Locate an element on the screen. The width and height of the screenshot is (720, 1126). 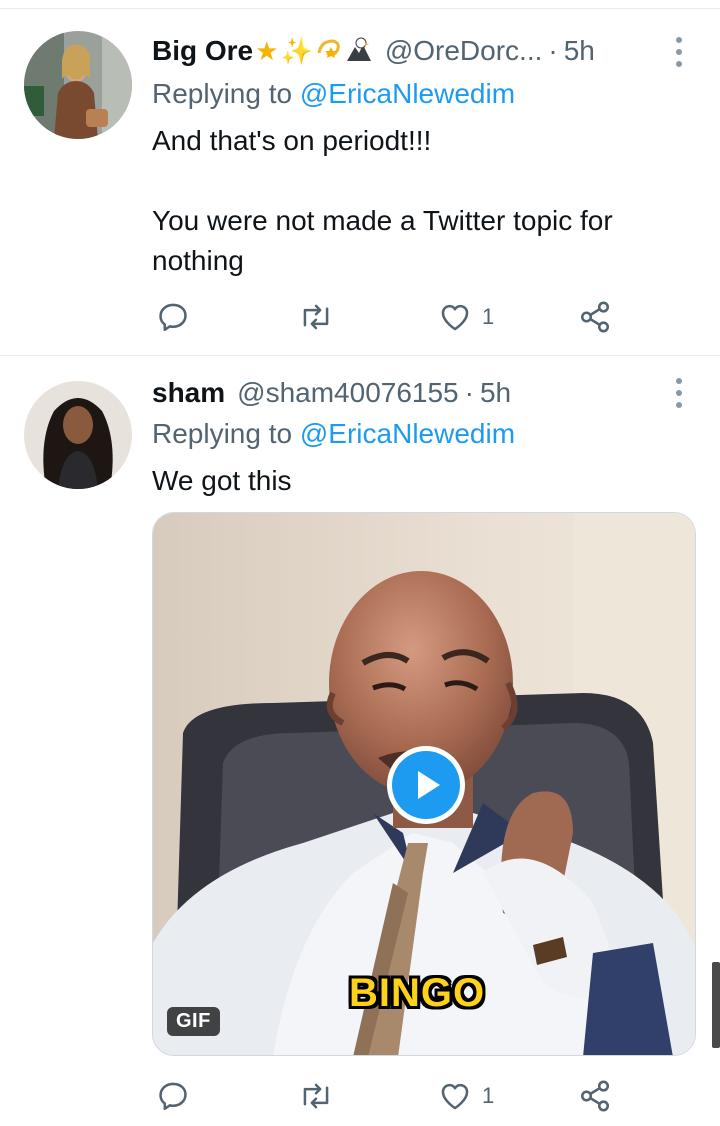
tweet-header: sham @sham40076155 · 5h is located at coordinates (424, 393).